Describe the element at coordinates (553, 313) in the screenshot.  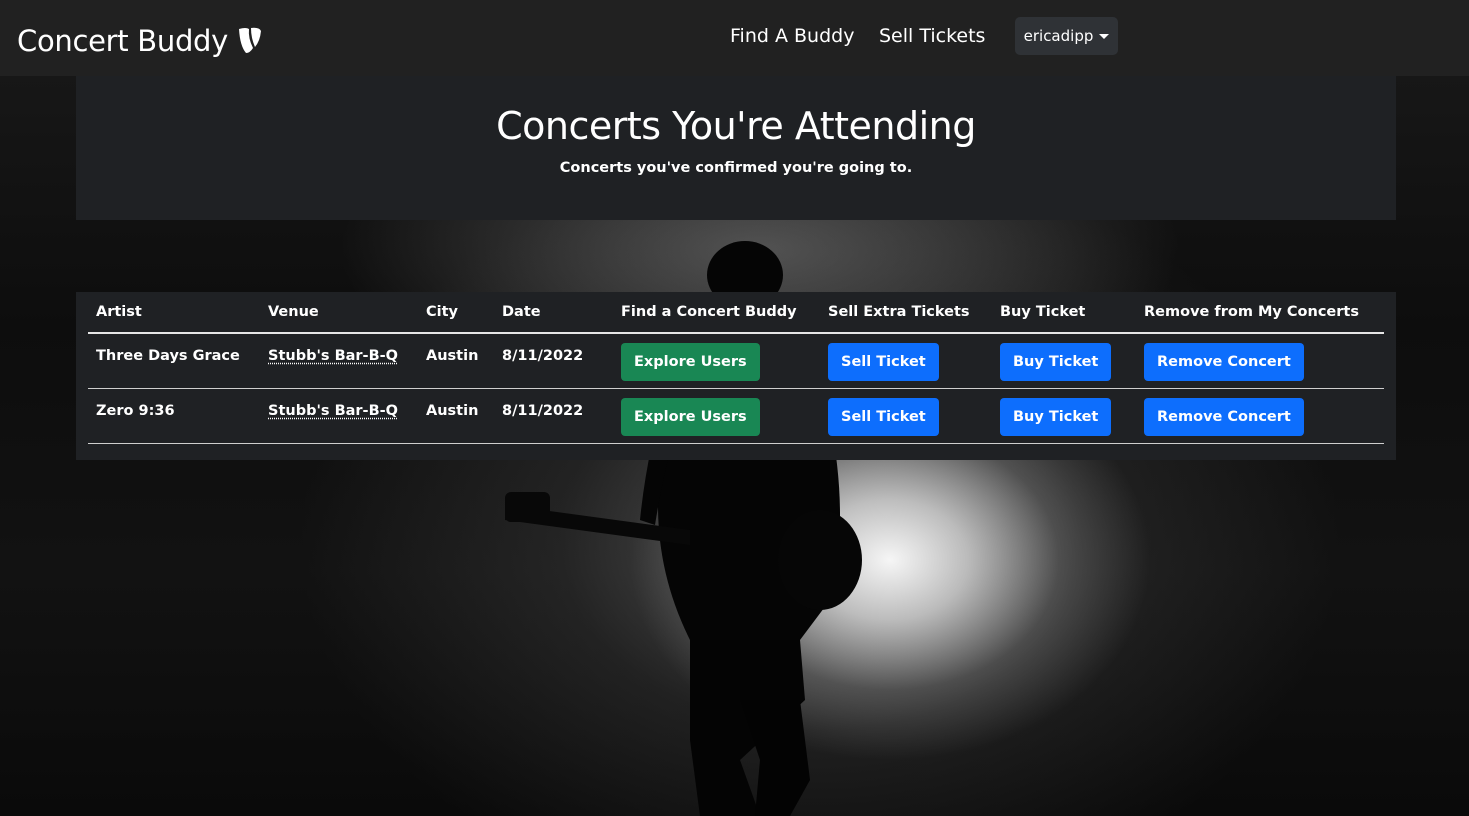
I see `column-header: Date` at that location.